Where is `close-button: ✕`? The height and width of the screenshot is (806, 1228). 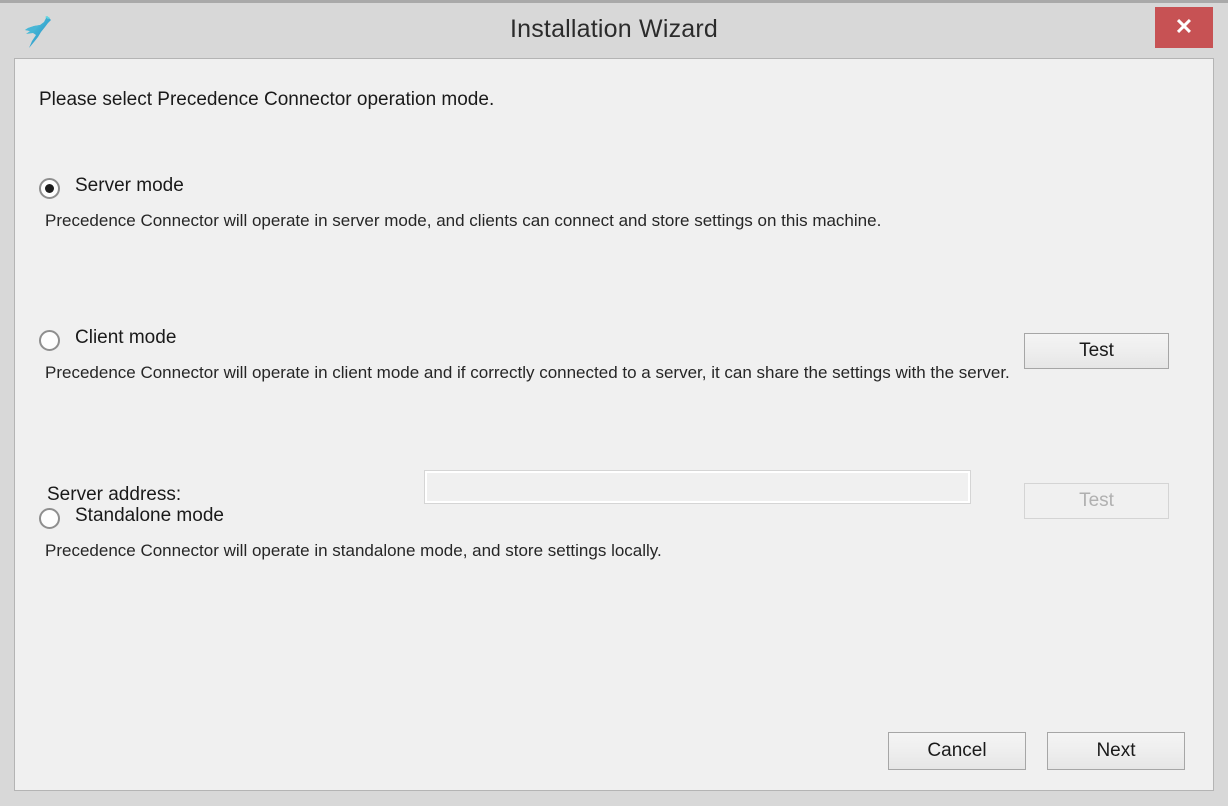 close-button: ✕ is located at coordinates (1184, 27).